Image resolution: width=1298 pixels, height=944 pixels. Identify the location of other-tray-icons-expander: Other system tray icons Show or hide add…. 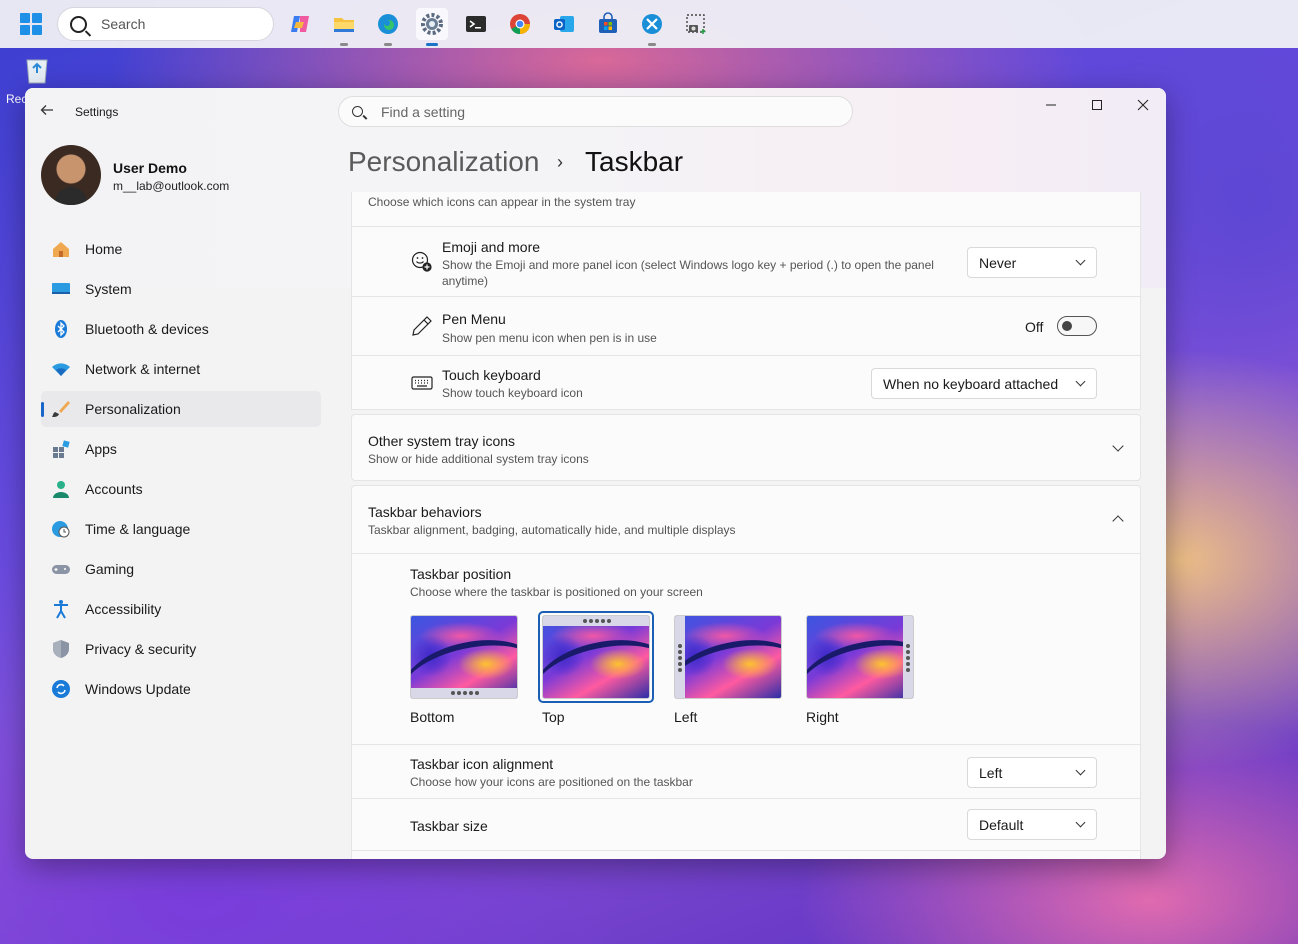
(746, 447).